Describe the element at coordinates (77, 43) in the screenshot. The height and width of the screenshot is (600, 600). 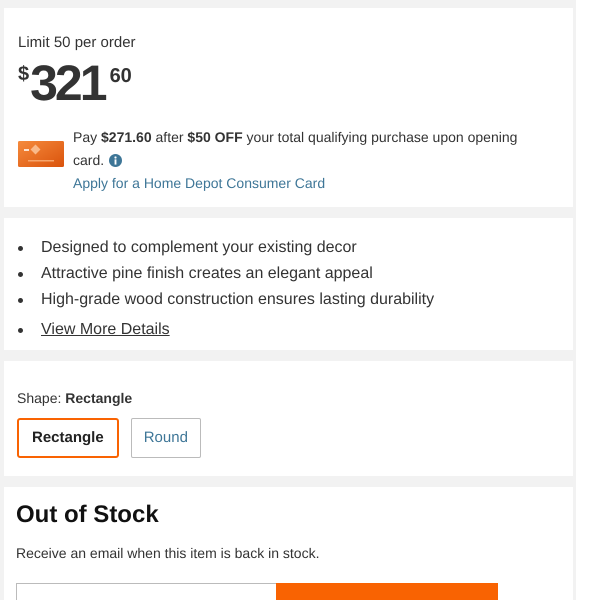
I see `limit-text: Limit 50 per order` at that location.